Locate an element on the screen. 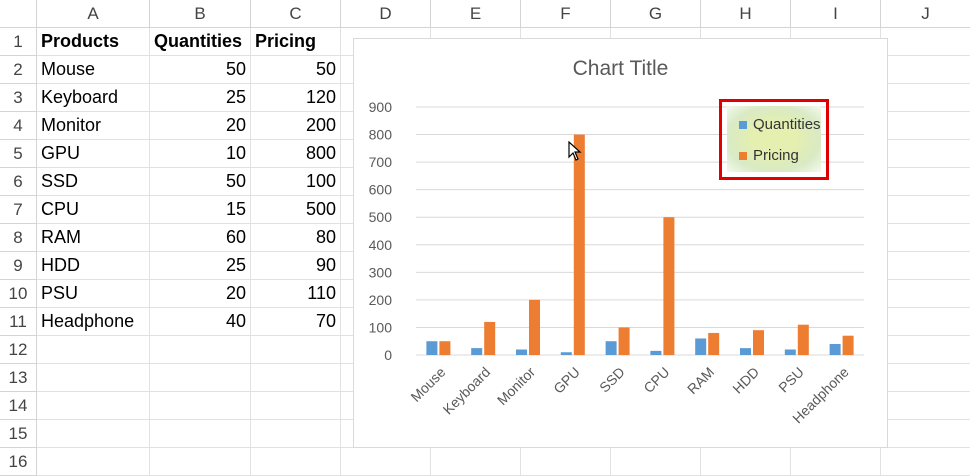 This screenshot has height=476, width=970. cell-j3 is located at coordinates (925, 98).